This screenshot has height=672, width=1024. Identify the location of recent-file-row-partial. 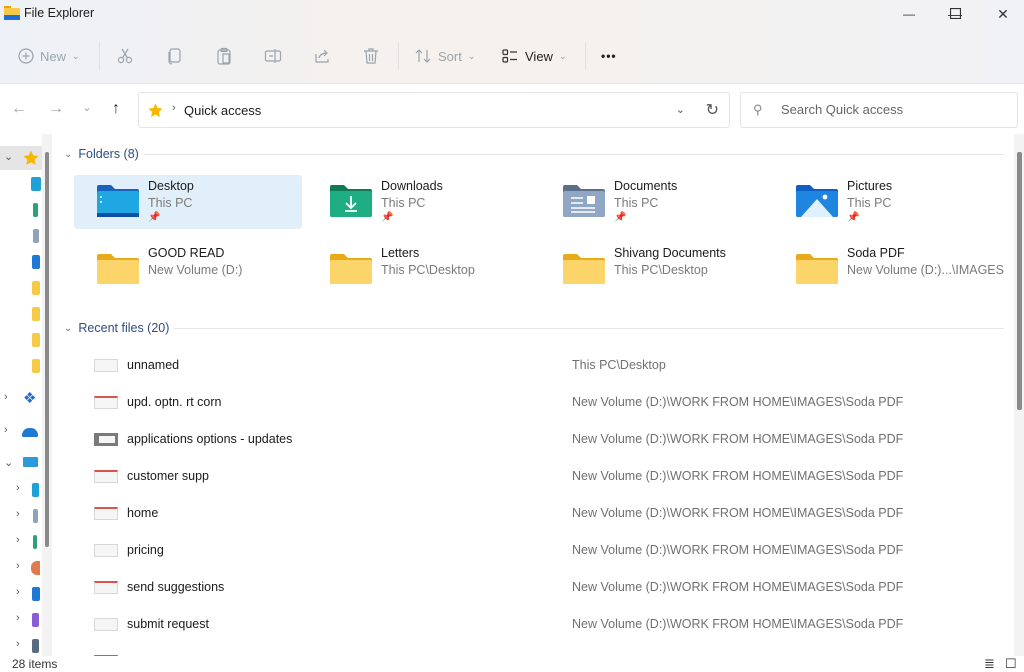
(542, 650).